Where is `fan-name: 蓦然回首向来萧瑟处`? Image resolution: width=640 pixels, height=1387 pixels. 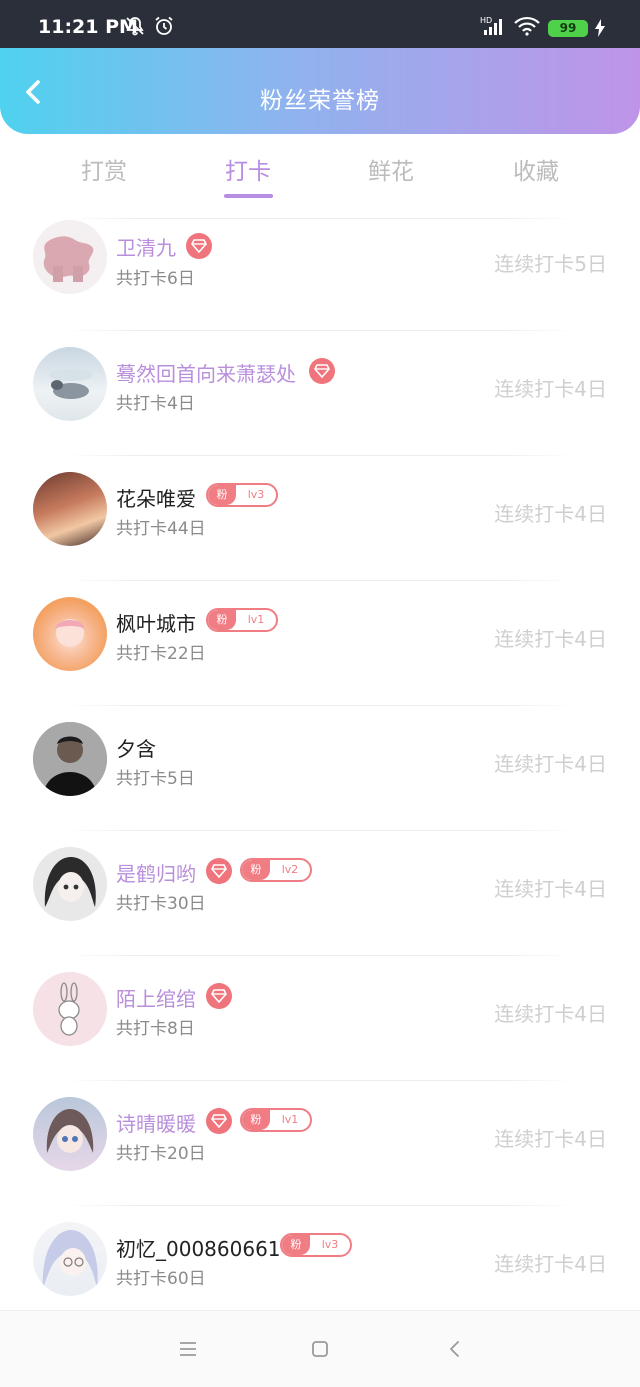
fan-name: 蓦然回首向来萧瑟处 is located at coordinates (206, 374).